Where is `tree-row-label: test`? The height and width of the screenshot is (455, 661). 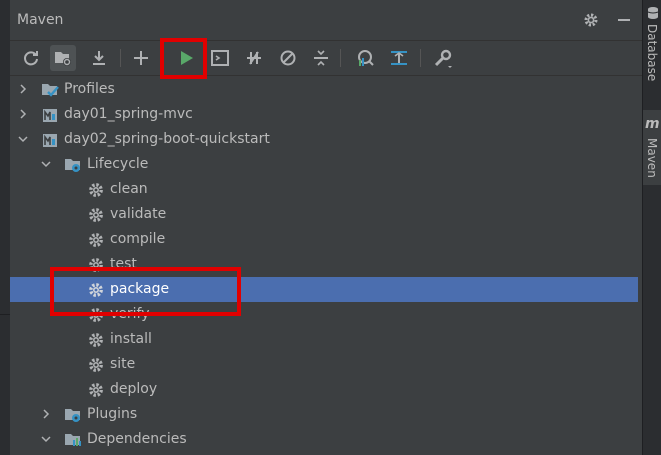 tree-row-label: test is located at coordinates (123, 264).